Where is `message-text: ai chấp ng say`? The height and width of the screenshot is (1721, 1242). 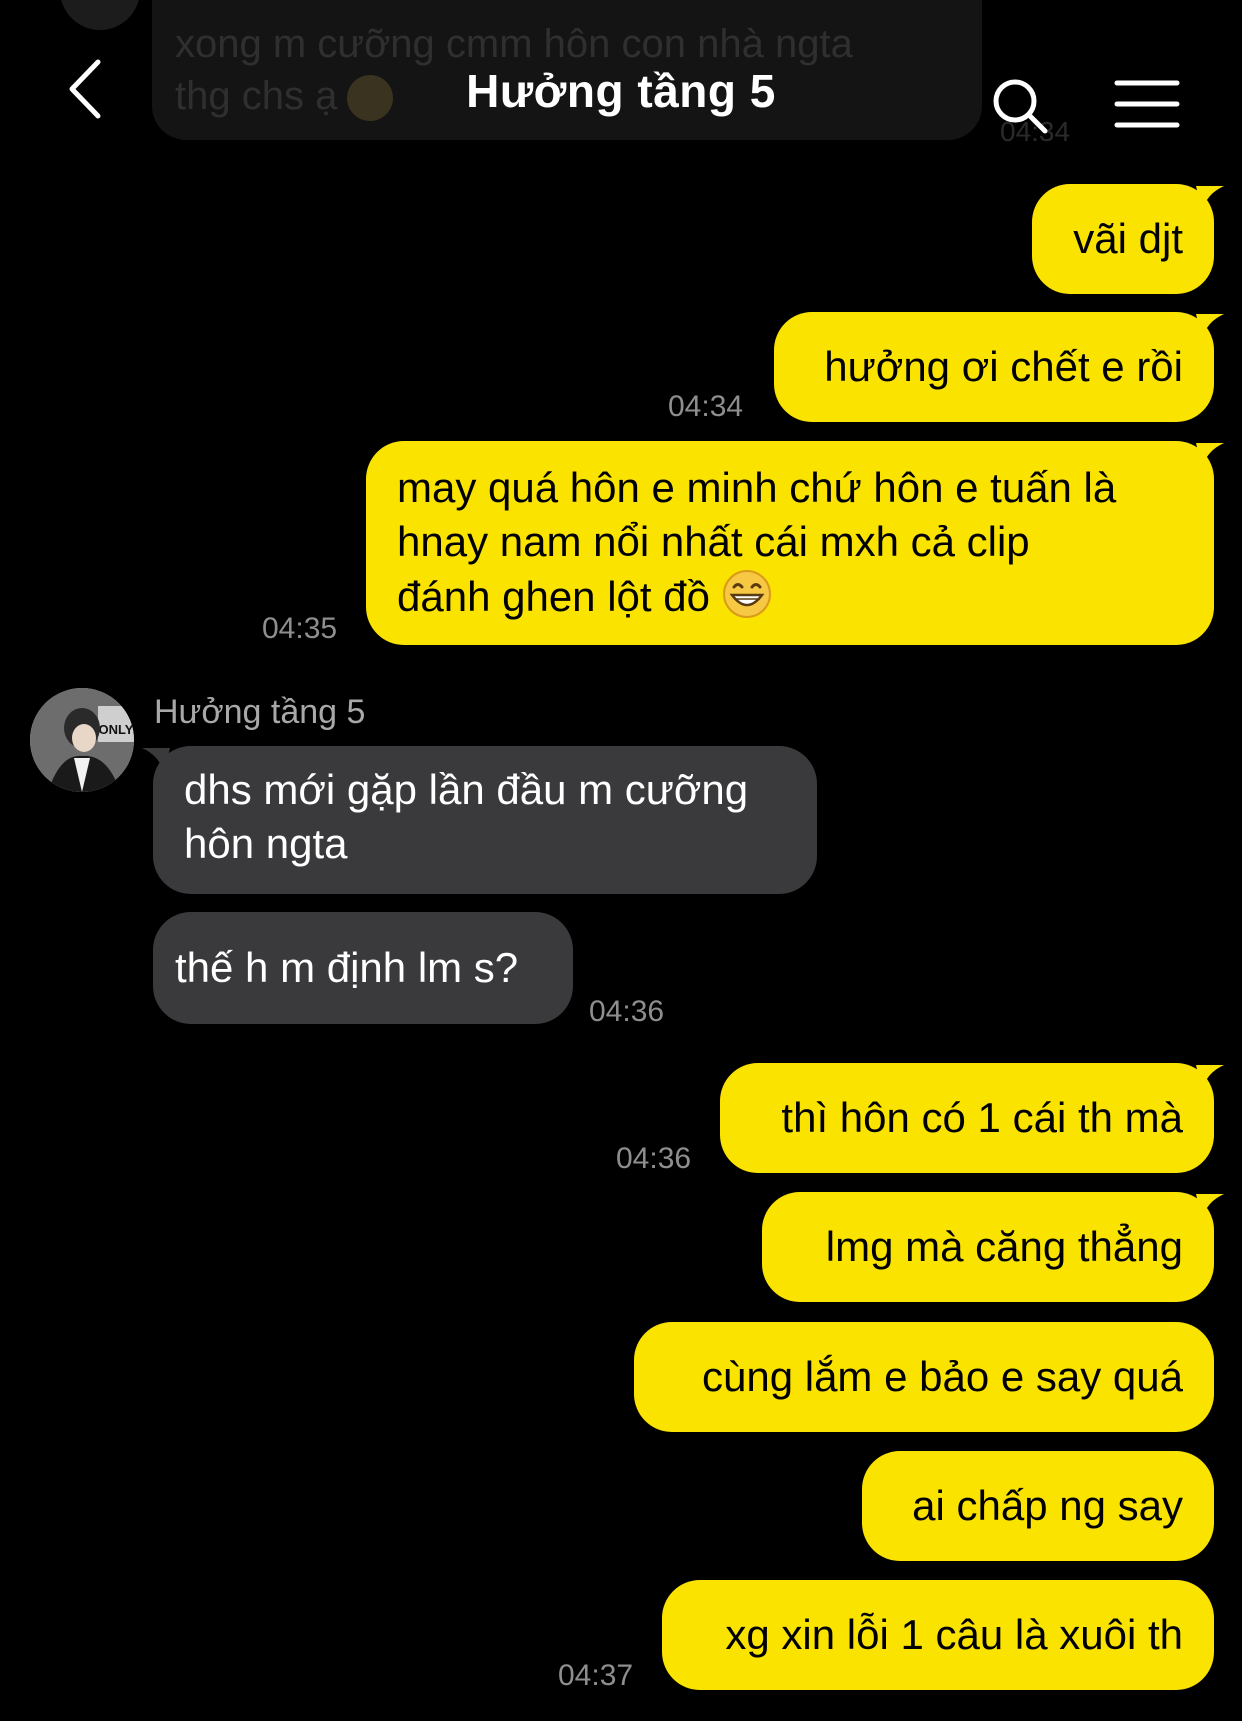 message-text: ai chấp ng say is located at coordinates (1047, 1505).